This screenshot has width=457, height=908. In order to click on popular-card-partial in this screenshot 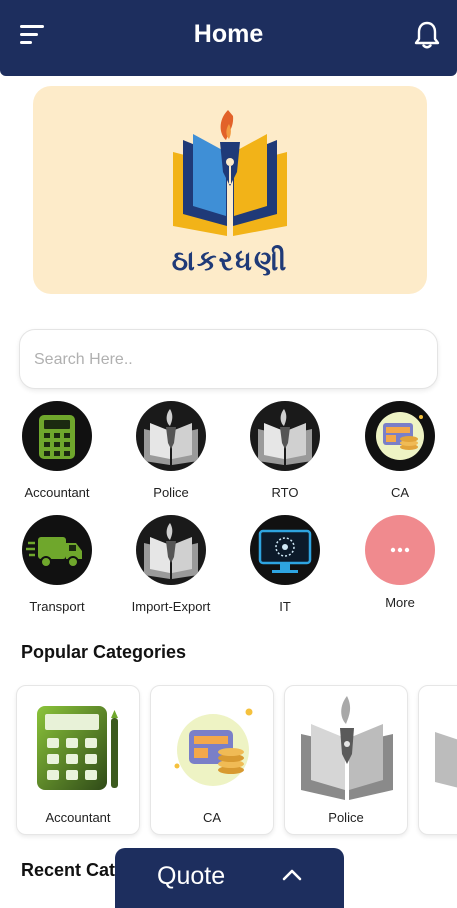, I will do `click(437, 760)`.